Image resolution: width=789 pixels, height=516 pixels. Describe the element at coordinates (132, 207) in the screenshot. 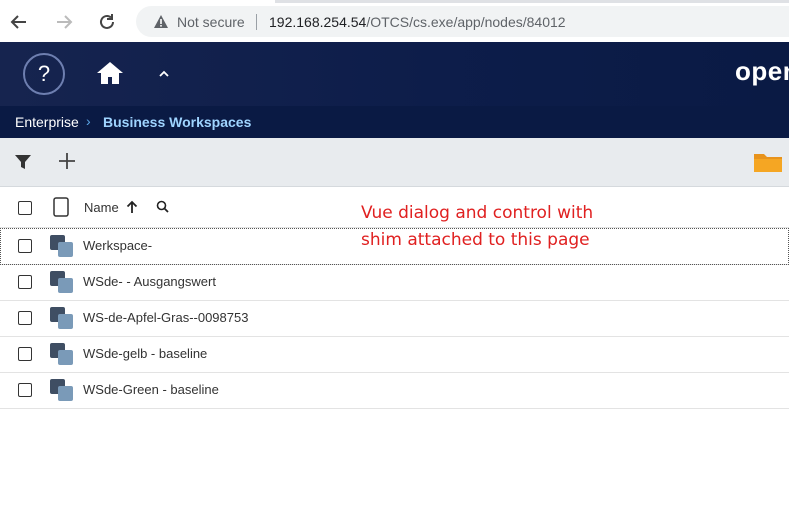

I see `sort-ascending-icon` at that location.